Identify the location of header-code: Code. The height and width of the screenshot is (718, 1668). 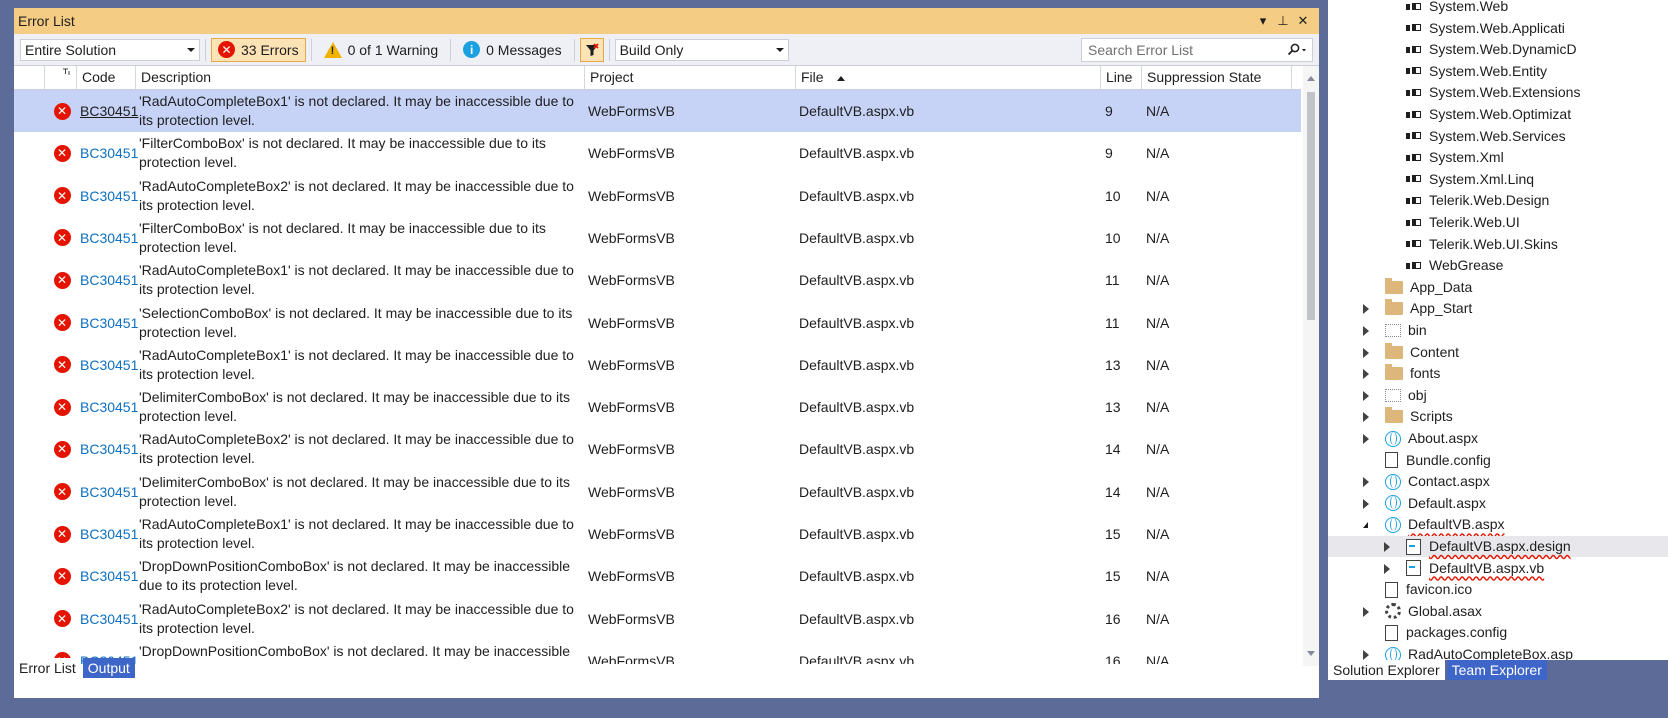
(105, 77).